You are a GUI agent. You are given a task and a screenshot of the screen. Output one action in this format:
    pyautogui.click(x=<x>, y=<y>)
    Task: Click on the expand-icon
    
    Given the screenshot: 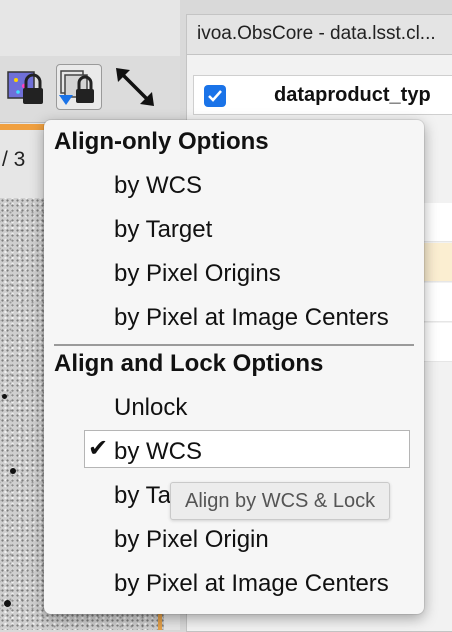 What is the action you would take?
    pyautogui.click(x=135, y=87)
    